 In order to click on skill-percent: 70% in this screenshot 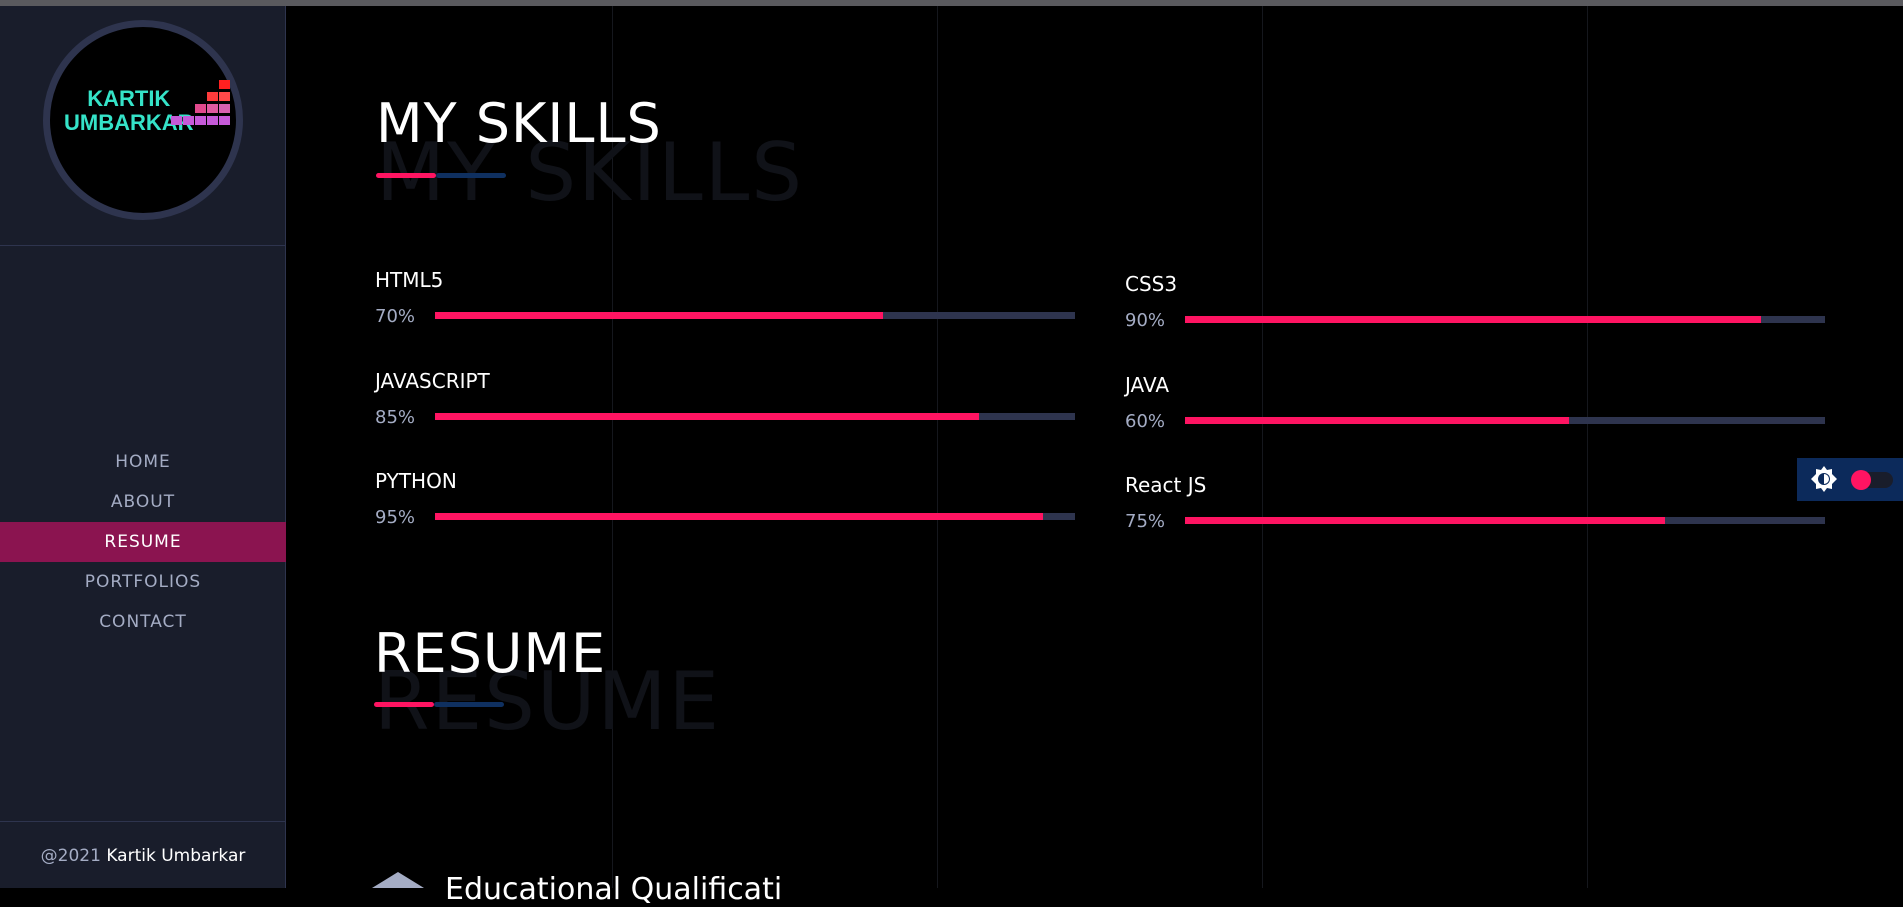, I will do `click(395, 316)`.